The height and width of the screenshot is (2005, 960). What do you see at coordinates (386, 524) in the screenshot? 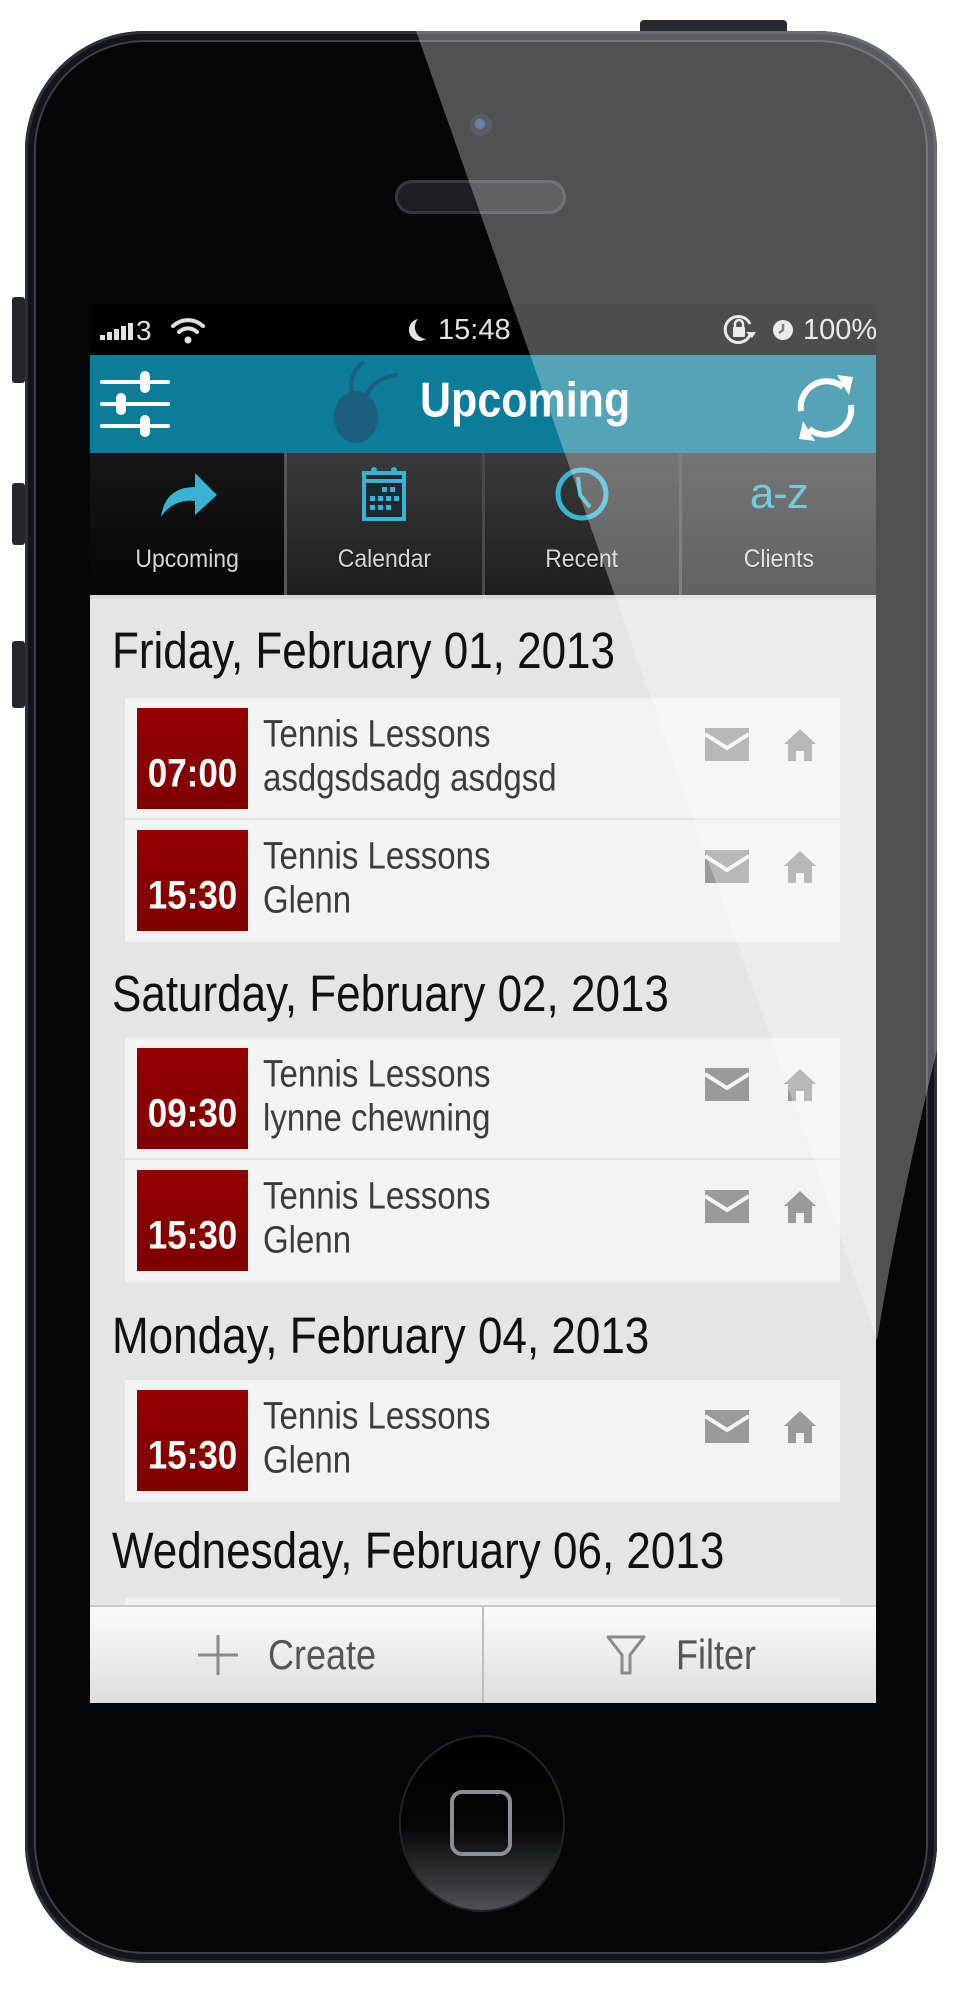
I see `tab-calendar: Calendar` at bounding box center [386, 524].